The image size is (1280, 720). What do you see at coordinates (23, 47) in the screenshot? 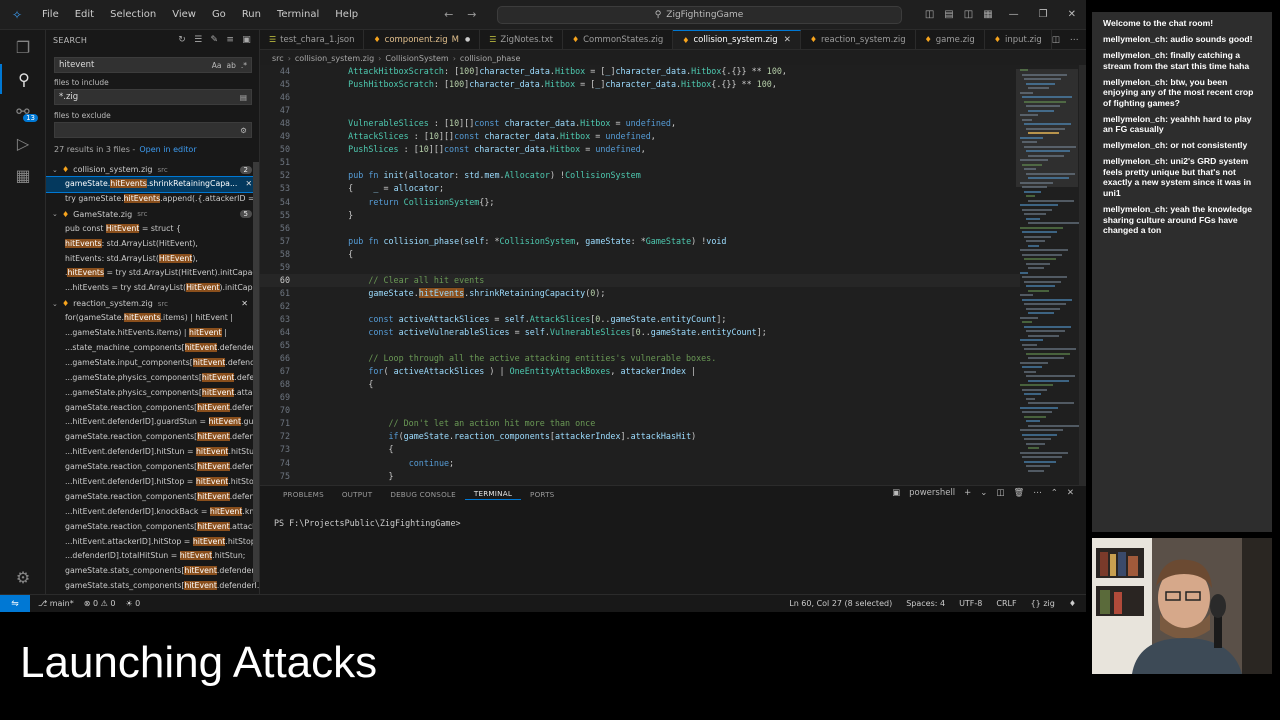
I see `explorer-icon: ❐` at bounding box center [23, 47].